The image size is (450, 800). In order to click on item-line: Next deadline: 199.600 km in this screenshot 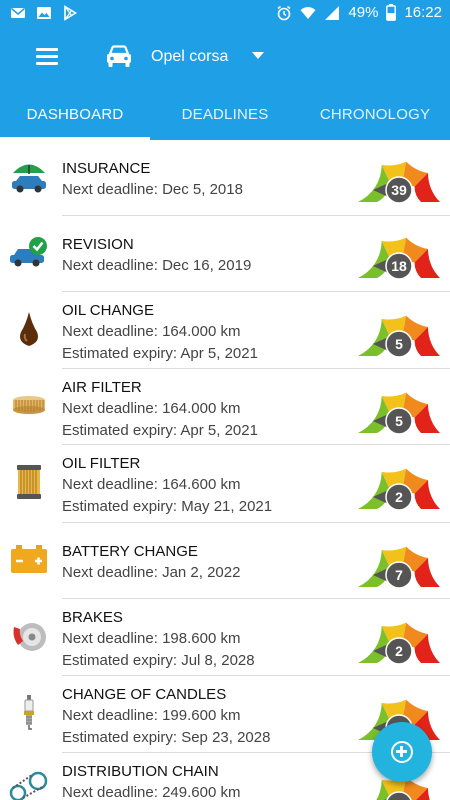, I will do `click(151, 715)`.